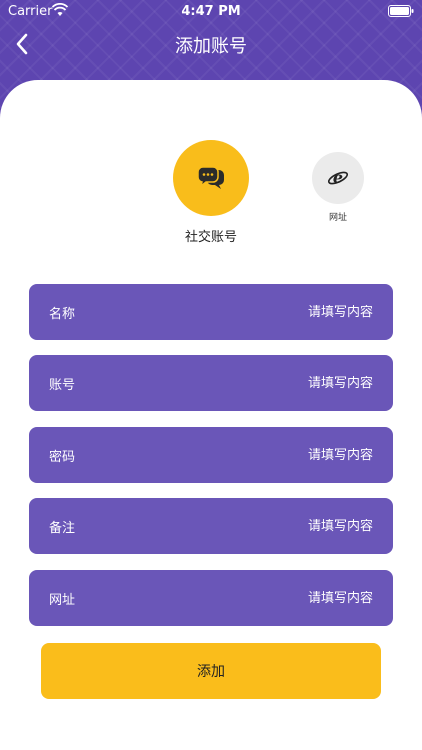  I want to click on svg-text: e, so click(338, 177).